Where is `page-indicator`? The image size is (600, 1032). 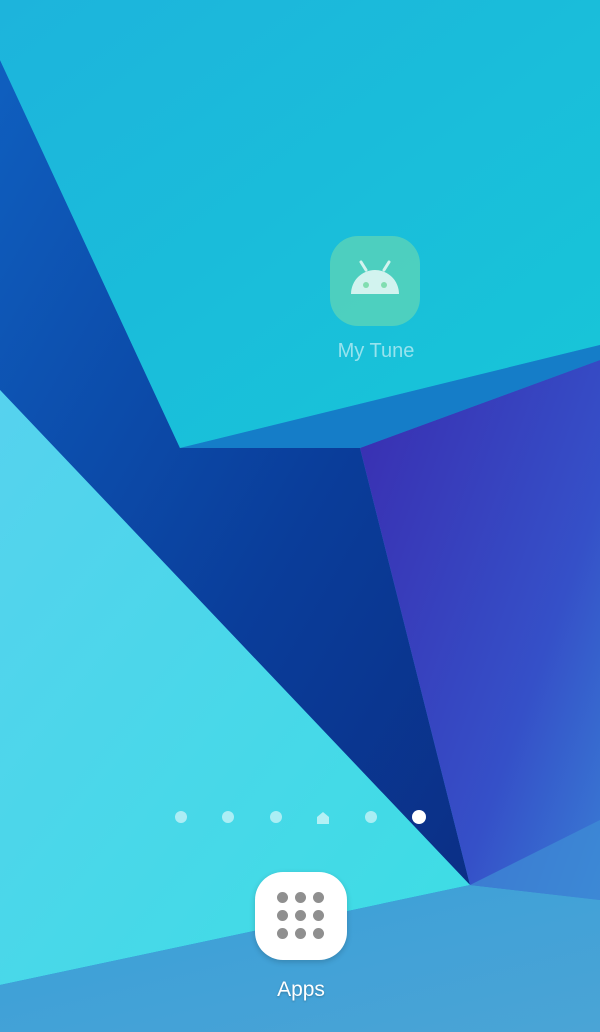 page-indicator is located at coordinates (301, 817).